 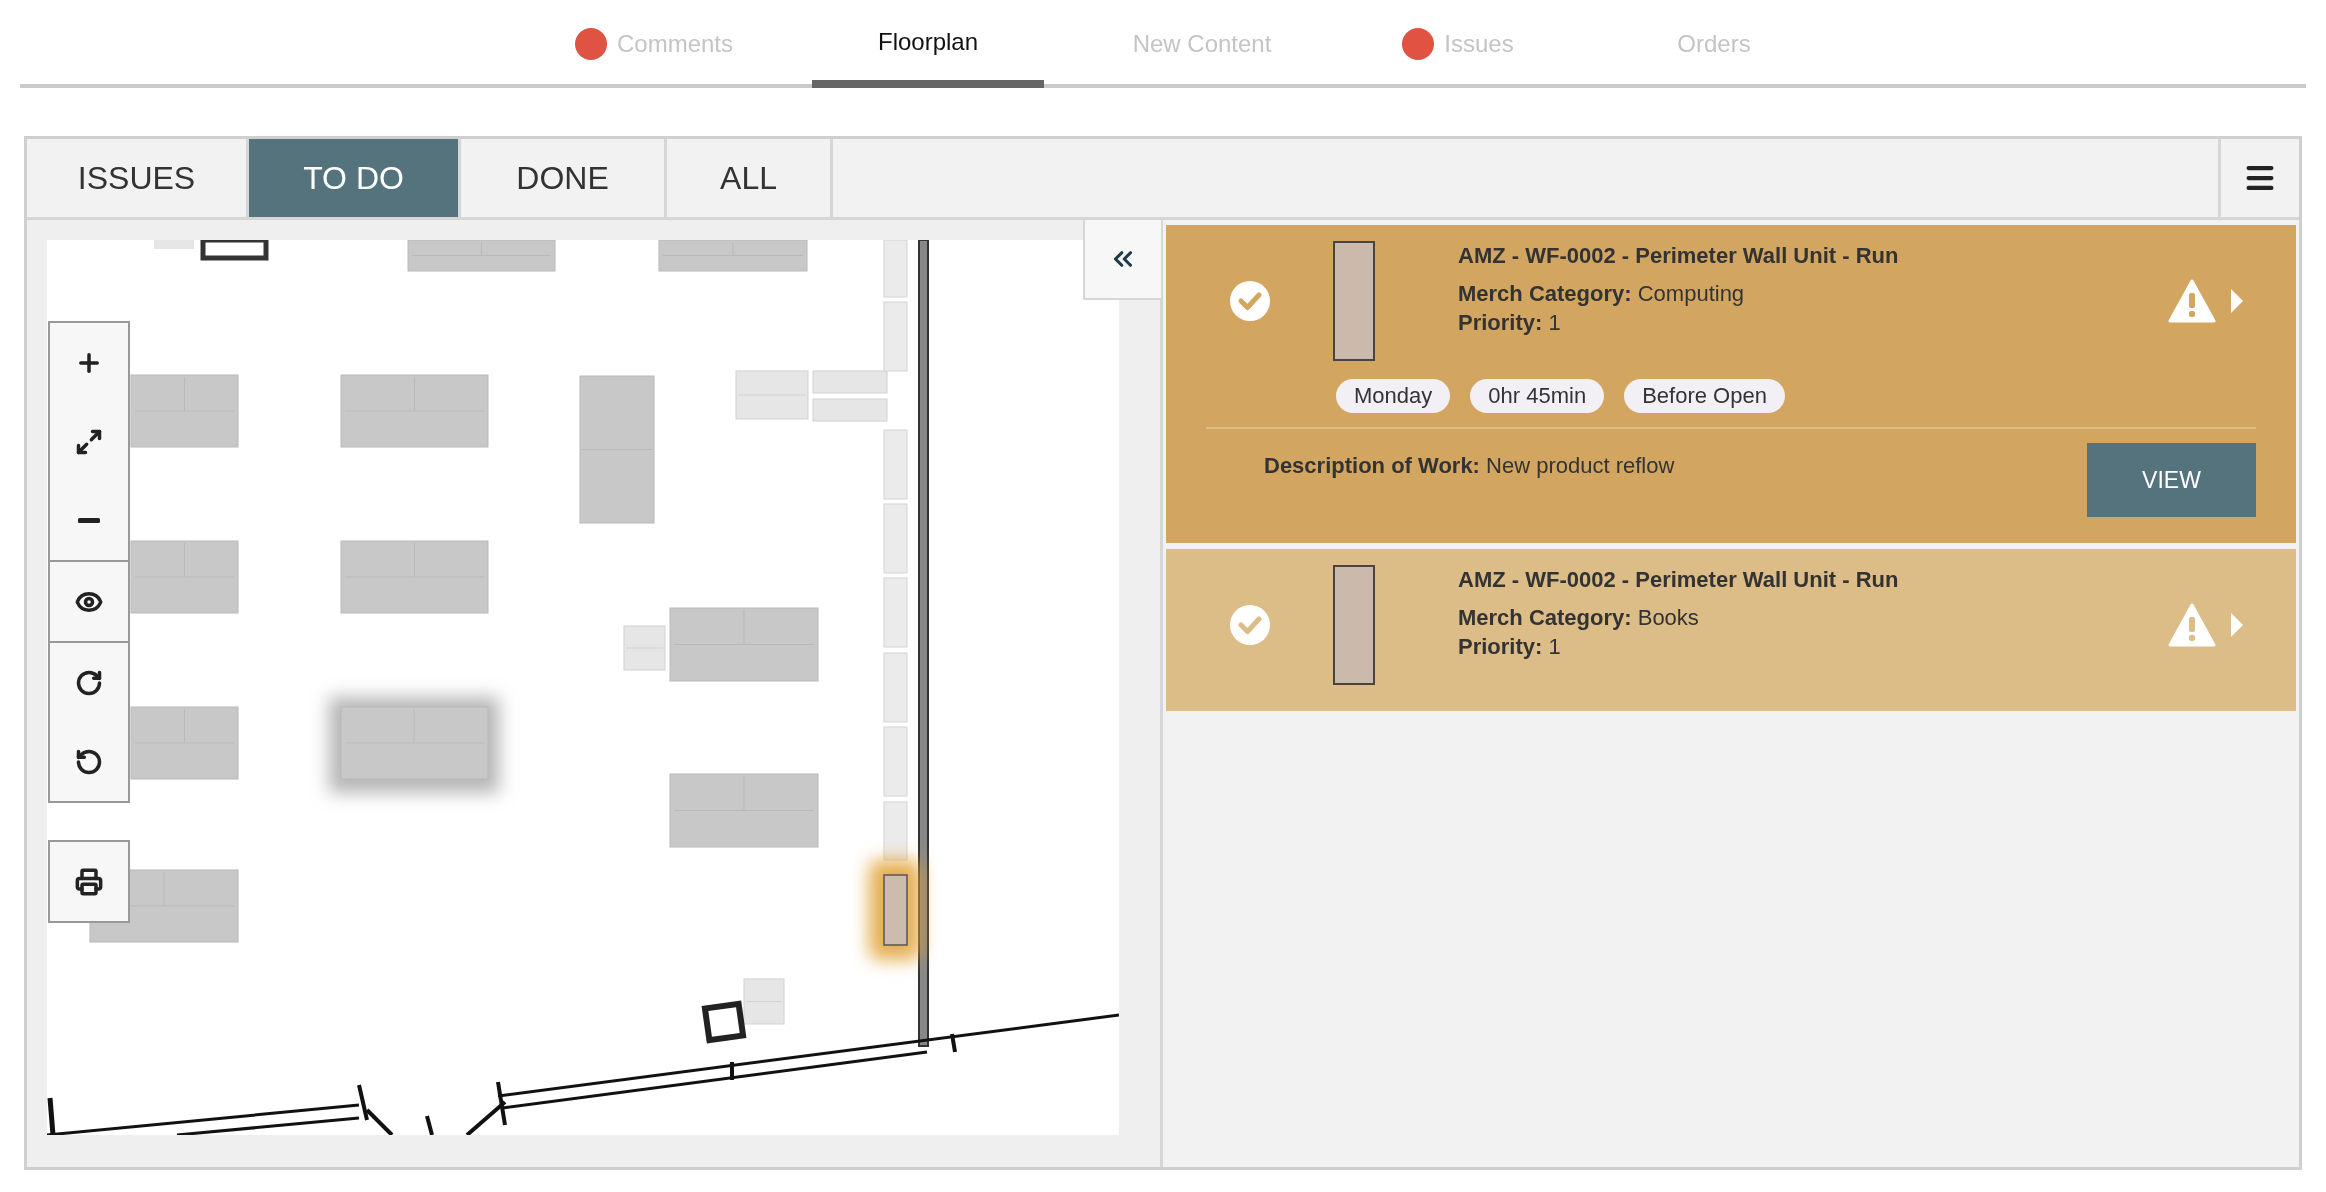 I want to click on task-card: AMZ - WF-0002 - Perimeter Wall Unit - Run Merch Category: Computing Priority: 1 Monday 0hr 45min Before Open Description of Work: New product reflow VIEW, so click(x=1731, y=384).